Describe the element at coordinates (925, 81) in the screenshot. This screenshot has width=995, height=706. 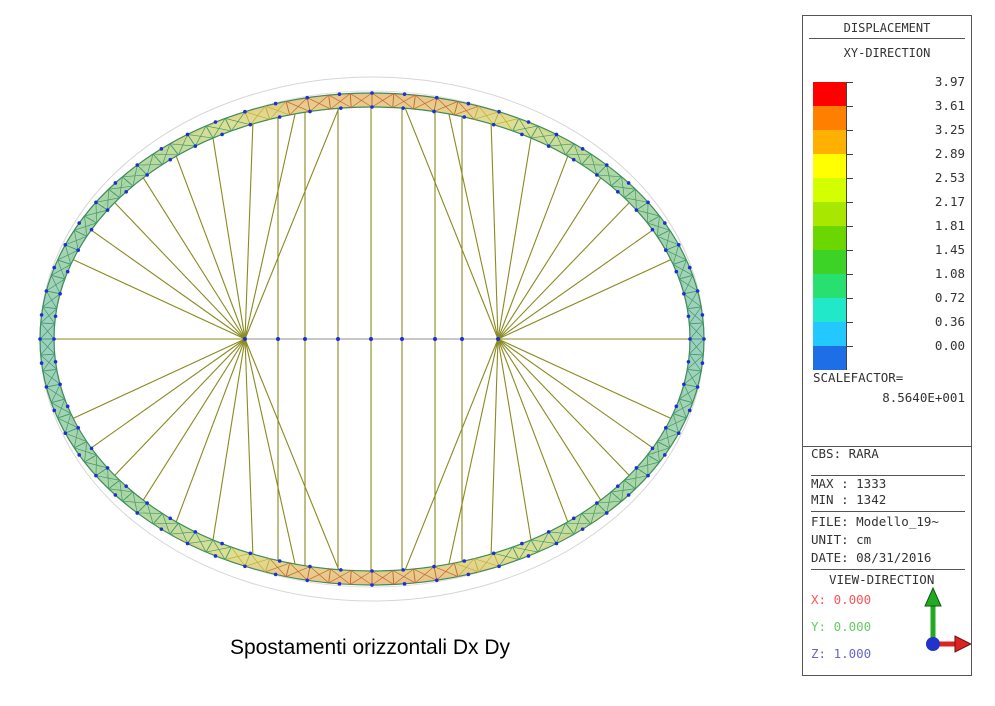
I see `legend-value: 3.97` at that location.